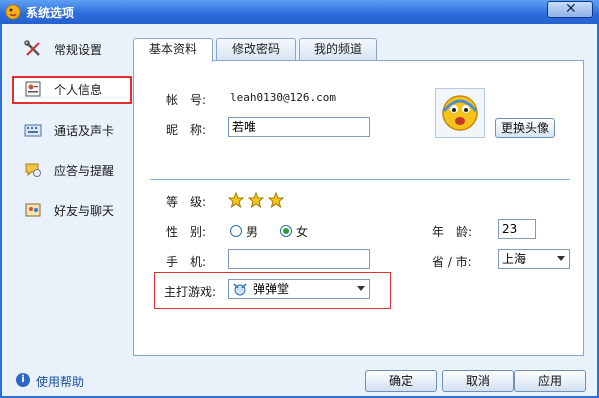 The height and width of the screenshot is (398, 599). Describe the element at coordinates (283, 97) in the screenshot. I see `account-value: leah0130@126.com` at that location.